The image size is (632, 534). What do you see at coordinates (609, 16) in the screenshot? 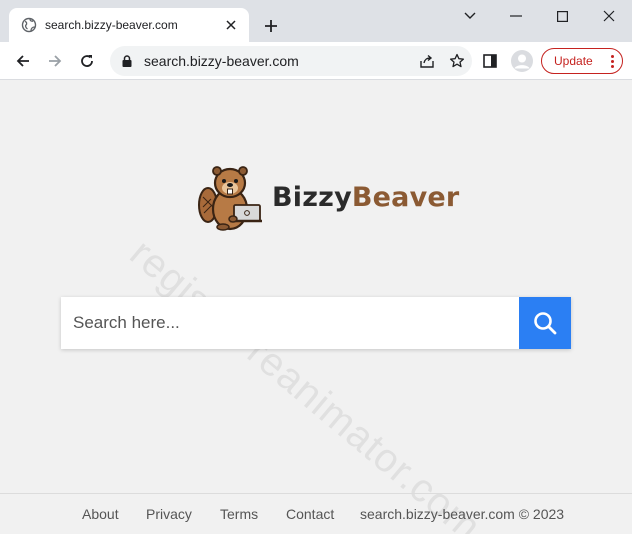
I see `close-window-icon` at bounding box center [609, 16].